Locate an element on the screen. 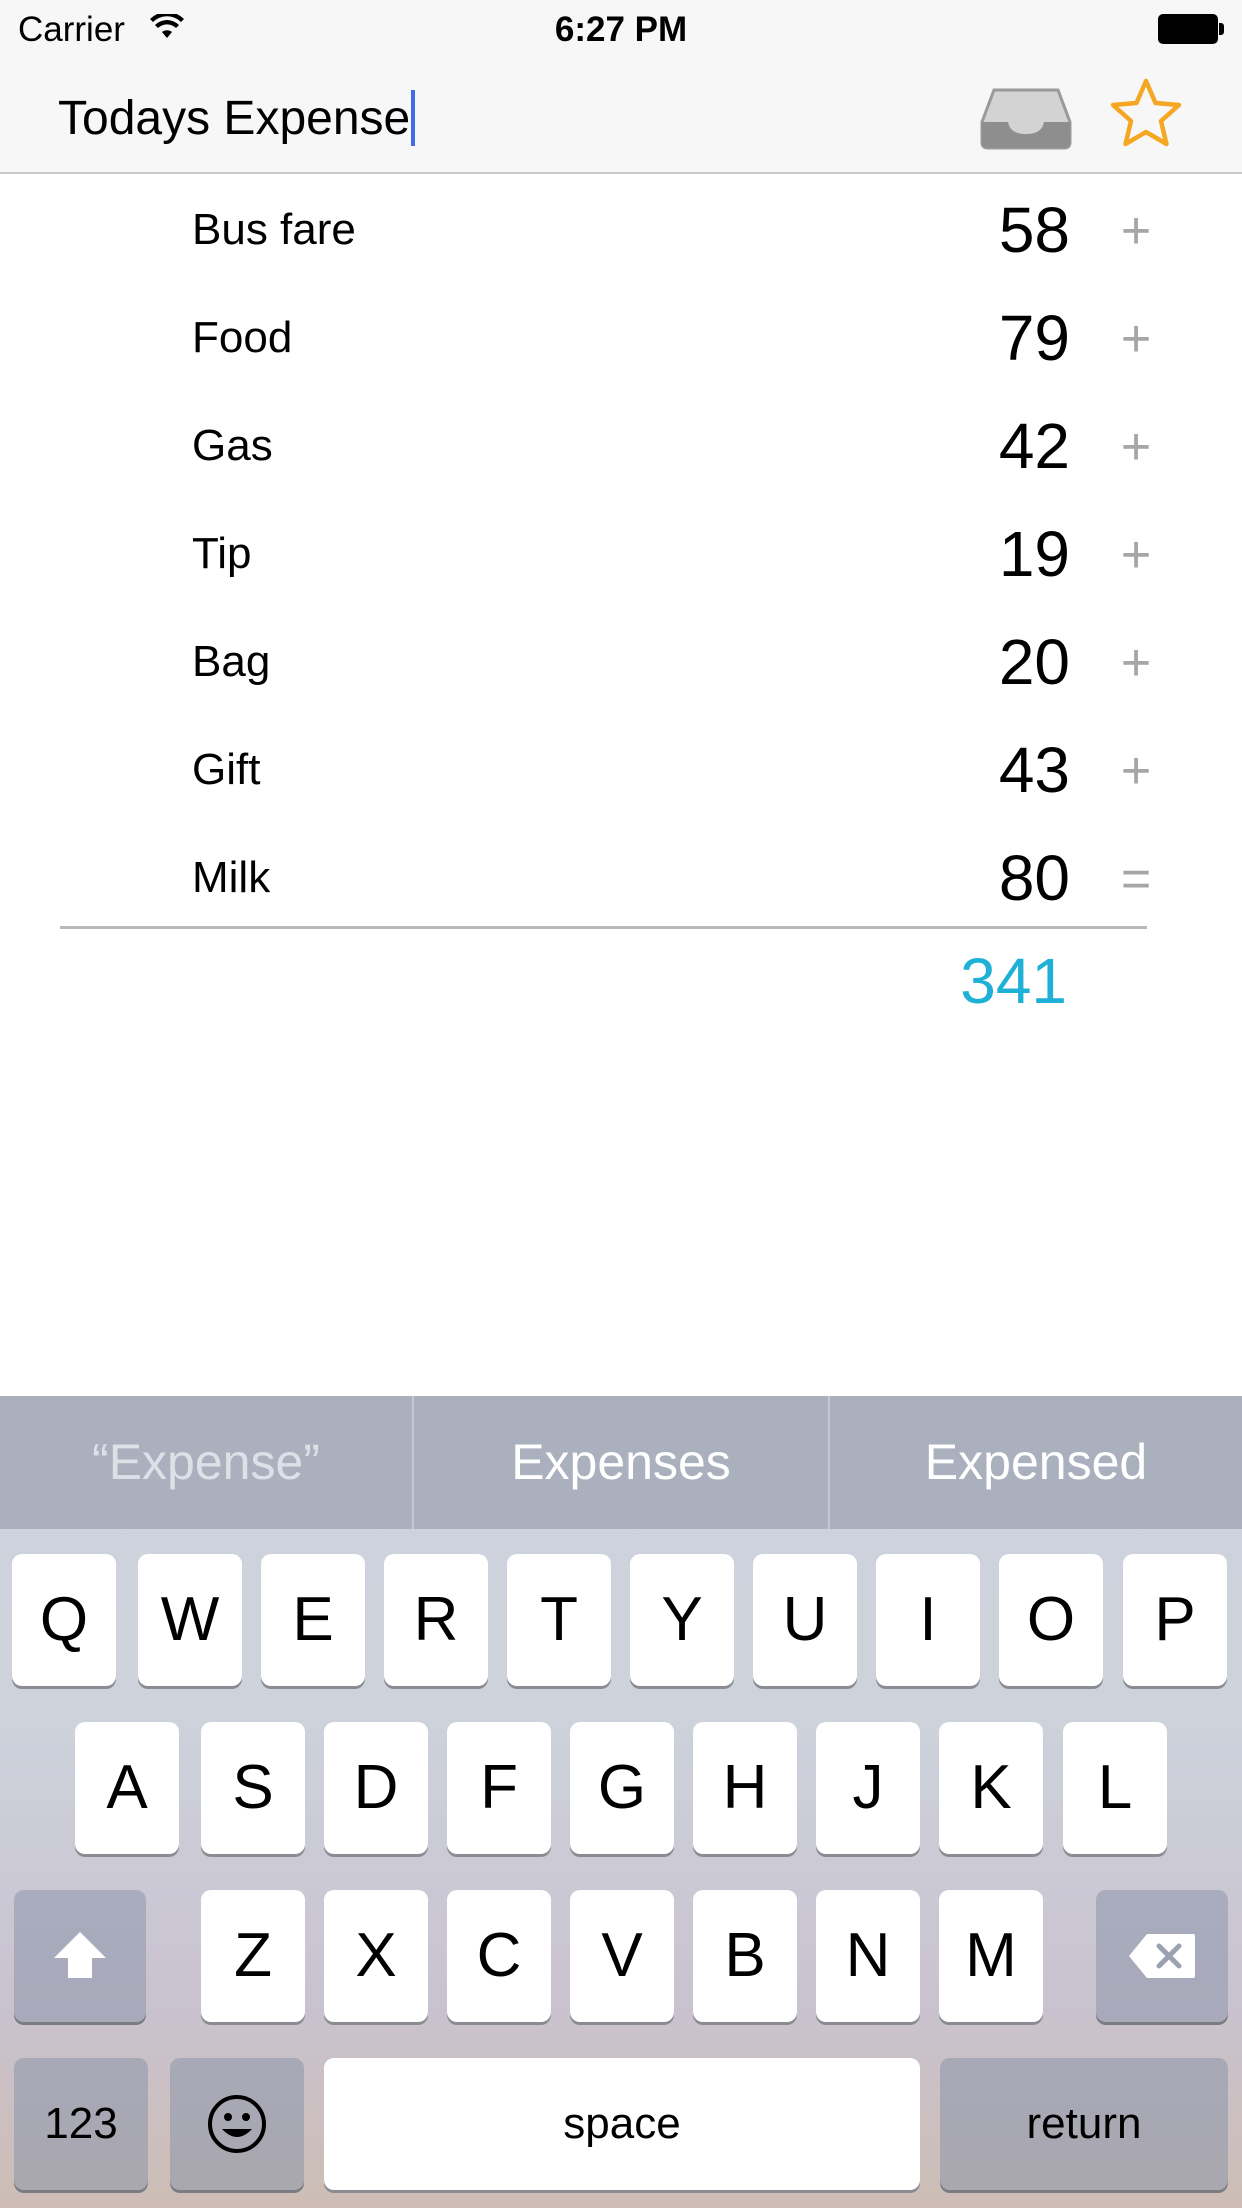 The height and width of the screenshot is (2208, 1242). numbers-key: 123 is located at coordinates (81, 2124).